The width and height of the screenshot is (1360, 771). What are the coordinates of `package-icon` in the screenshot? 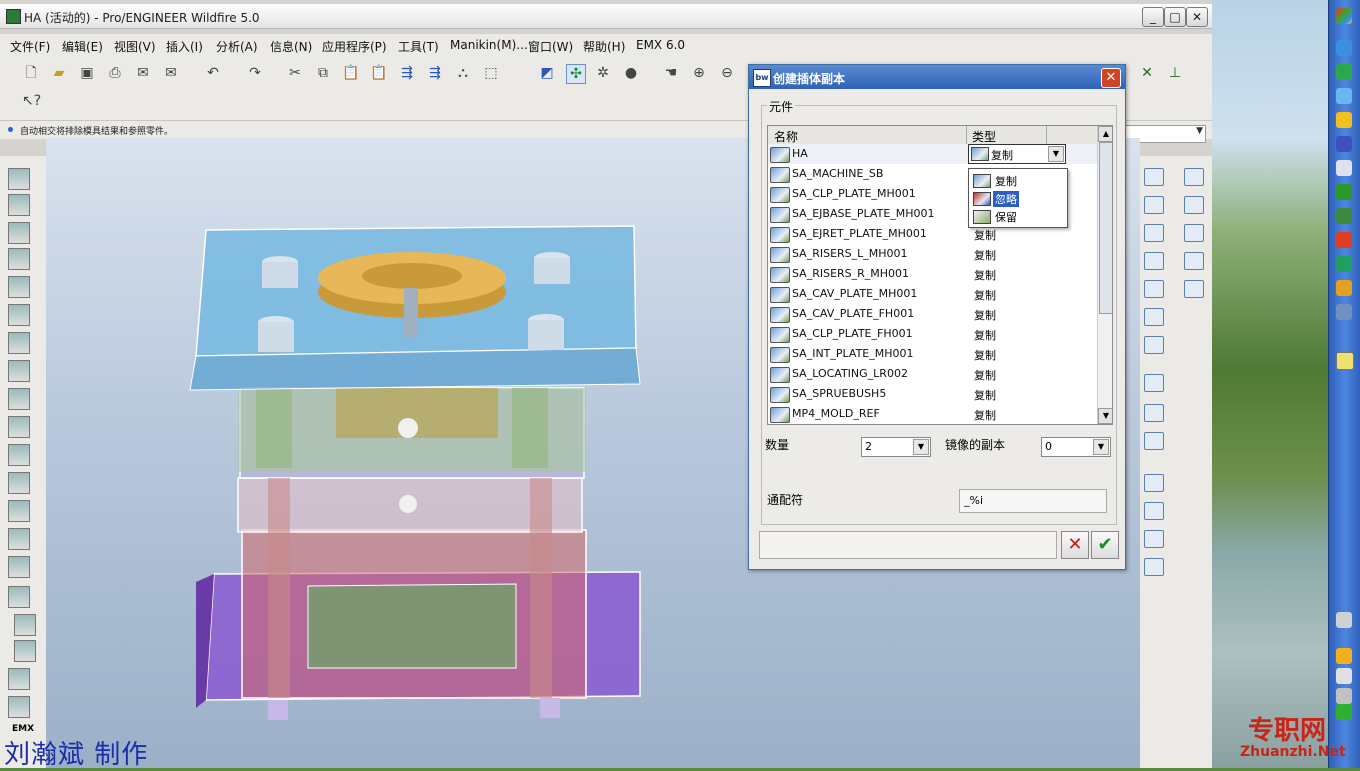 It's located at (1154, 539).